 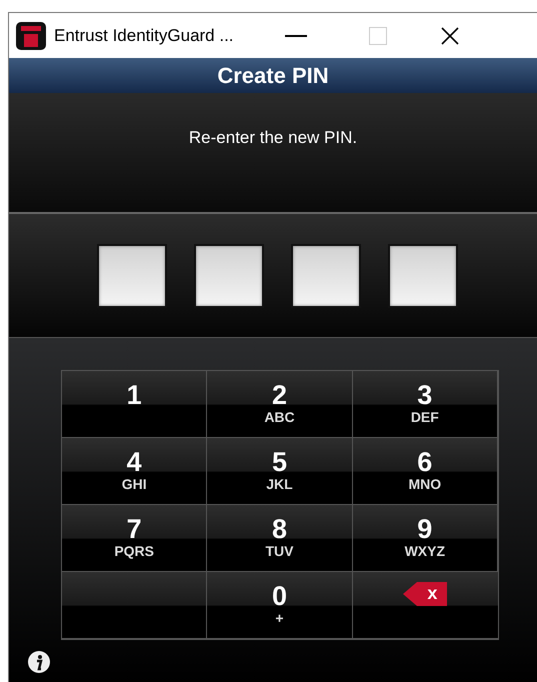 I want to click on blank-key, so click(x=135, y=605).